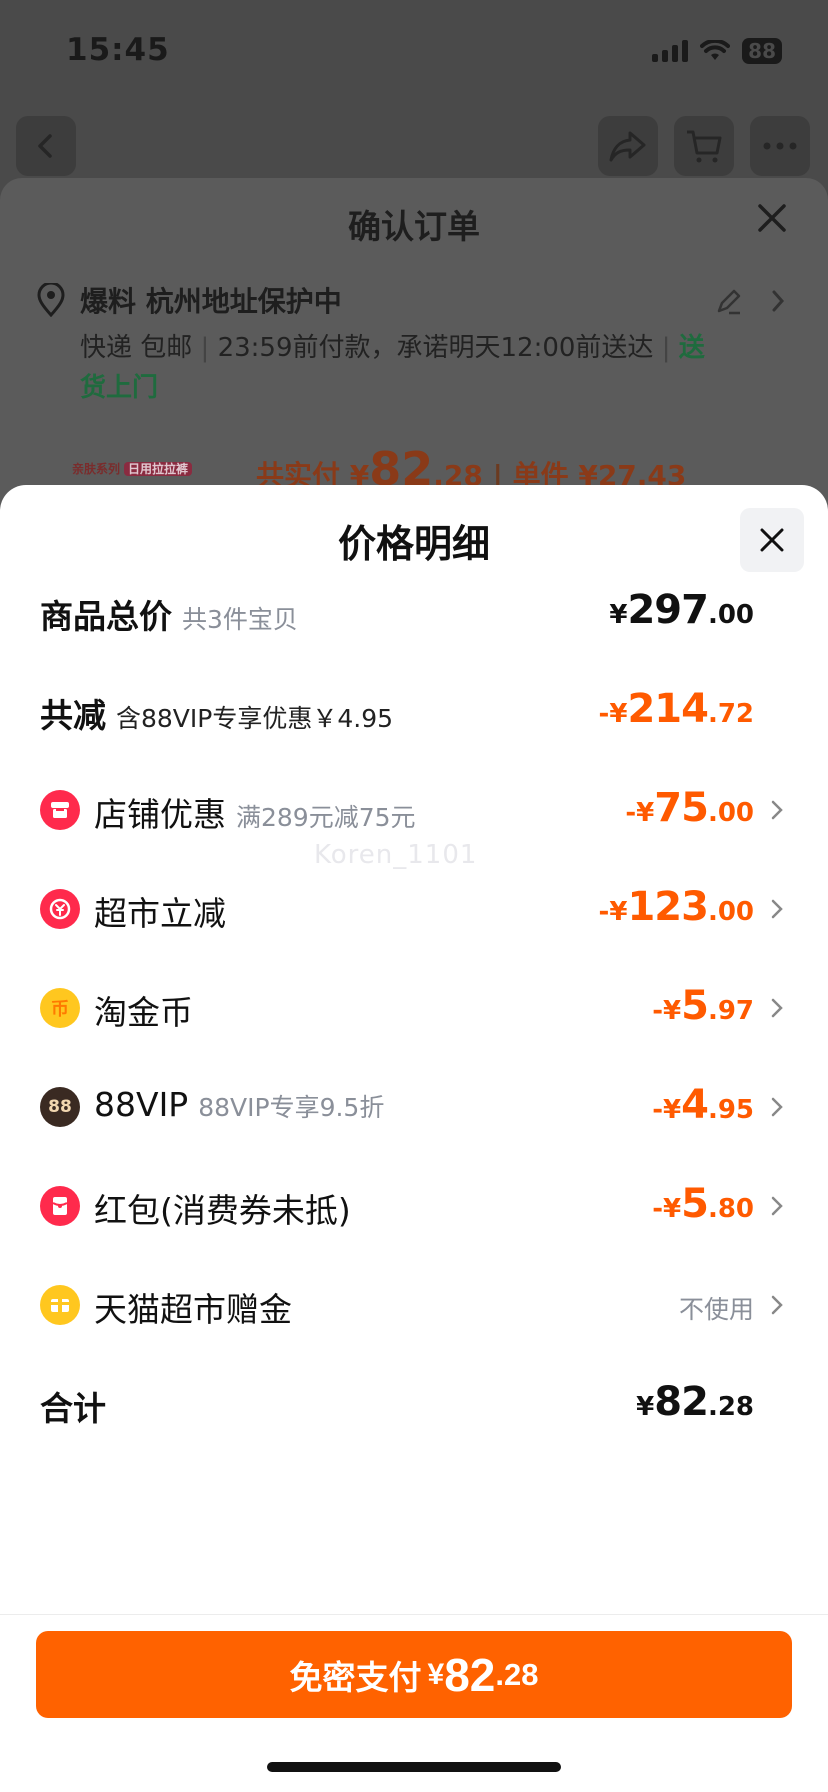 The height and width of the screenshot is (1792, 828). What do you see at coordinates (414, 1614) in the screenshot?
I see `footer-divider` at bounding box center [414, 1614].